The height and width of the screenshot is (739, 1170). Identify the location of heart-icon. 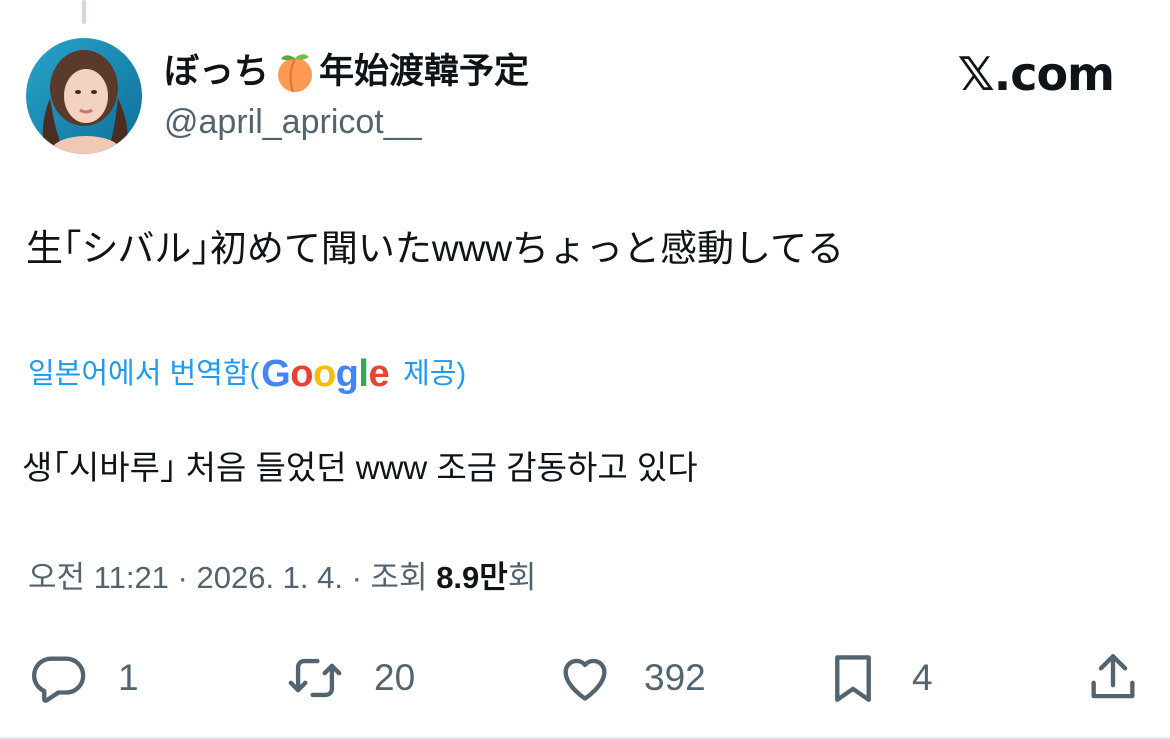
(585, 679).